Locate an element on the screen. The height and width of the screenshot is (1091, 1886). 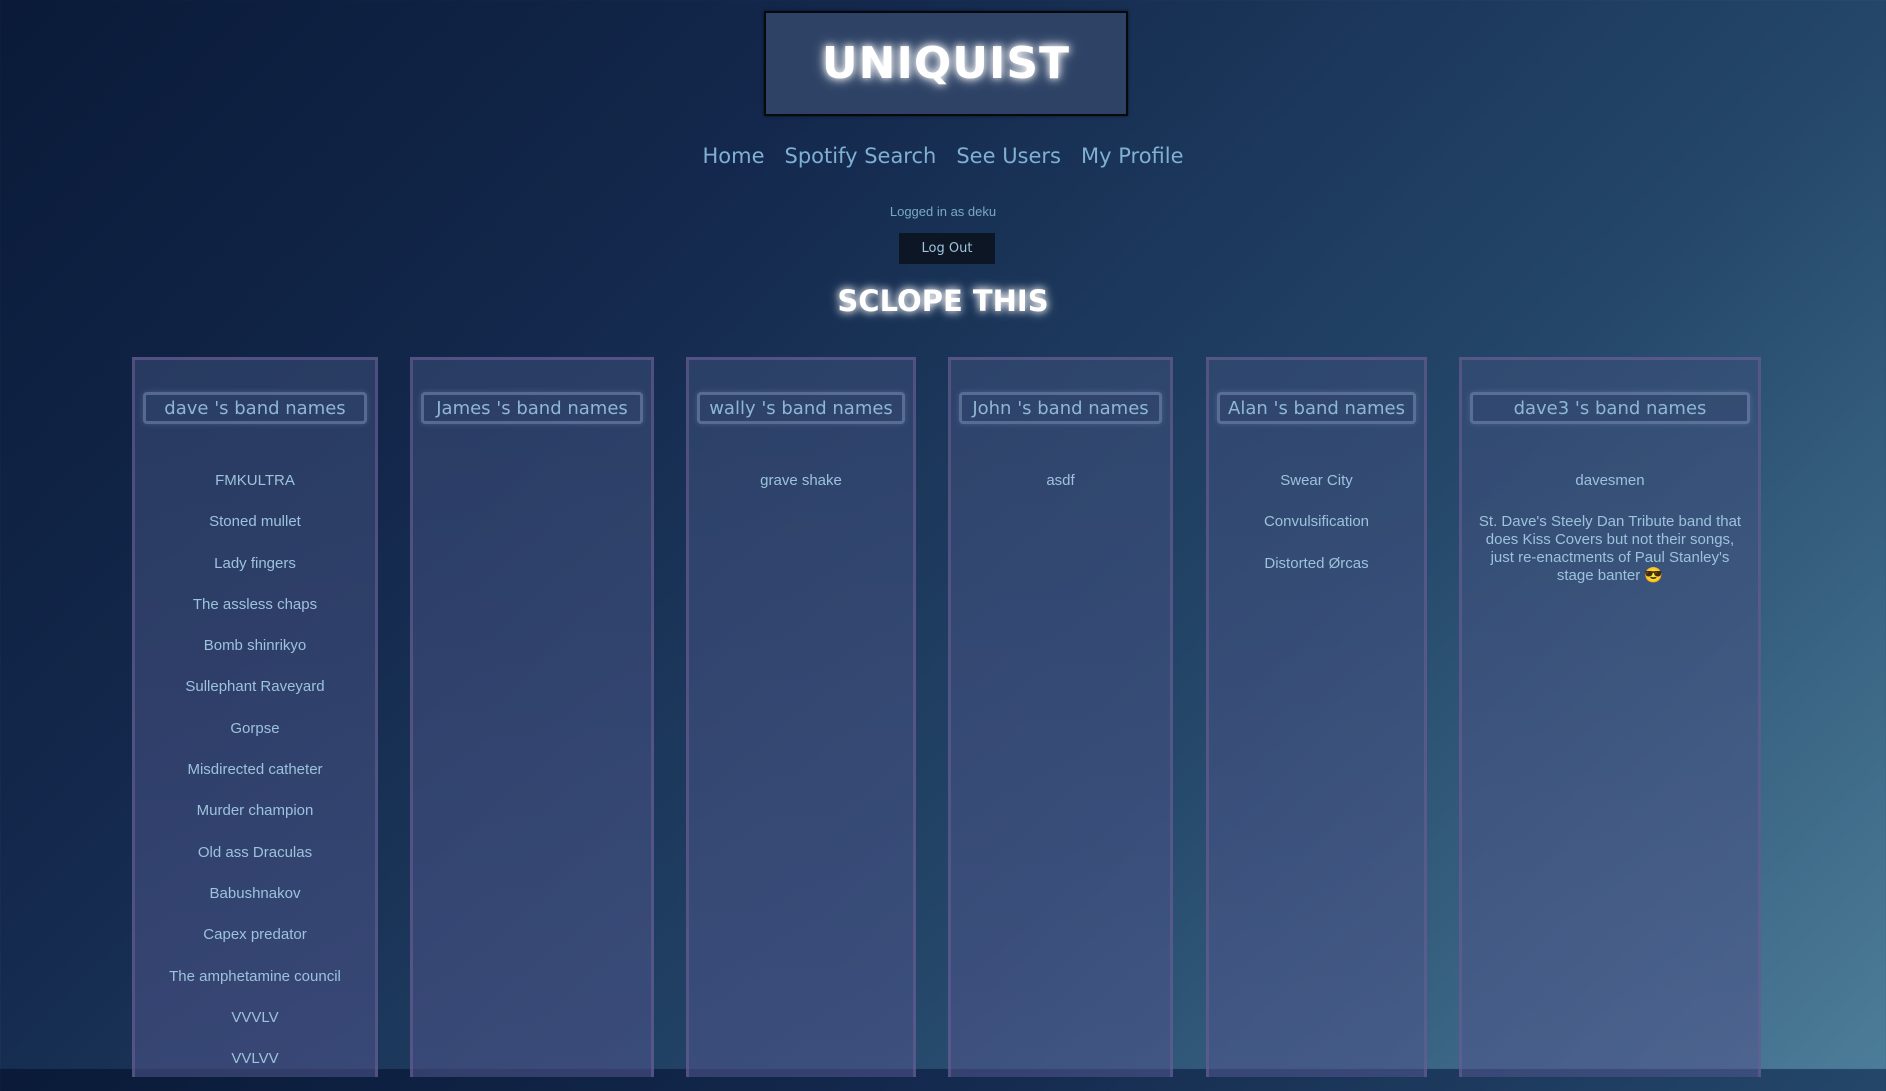
user-column-heading: wally 's band names is located at coordinates (801, 408).